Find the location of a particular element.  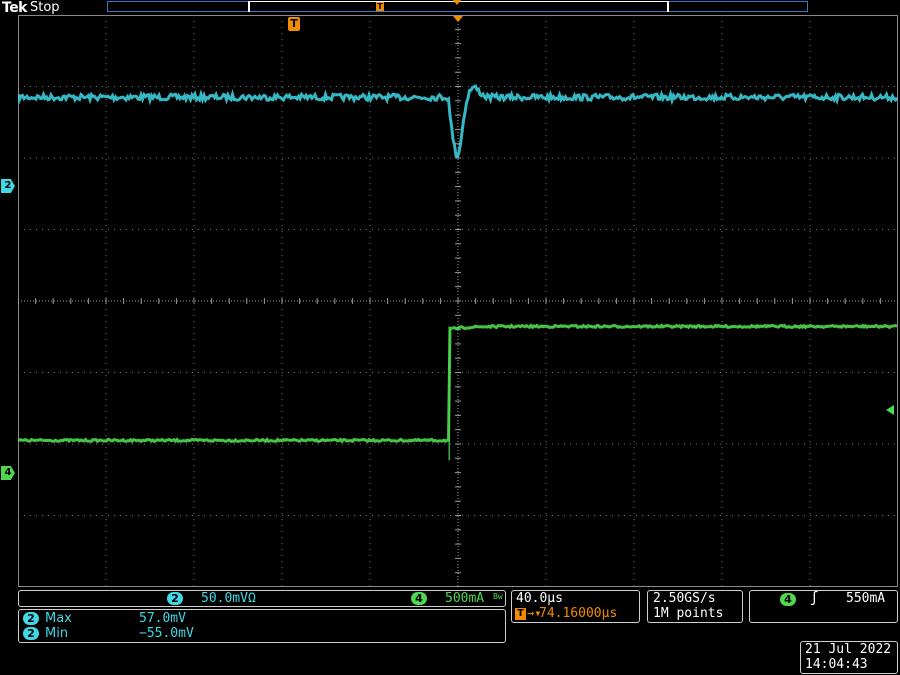

ch4-scale: 500mA is located at coordinates (464, 598).